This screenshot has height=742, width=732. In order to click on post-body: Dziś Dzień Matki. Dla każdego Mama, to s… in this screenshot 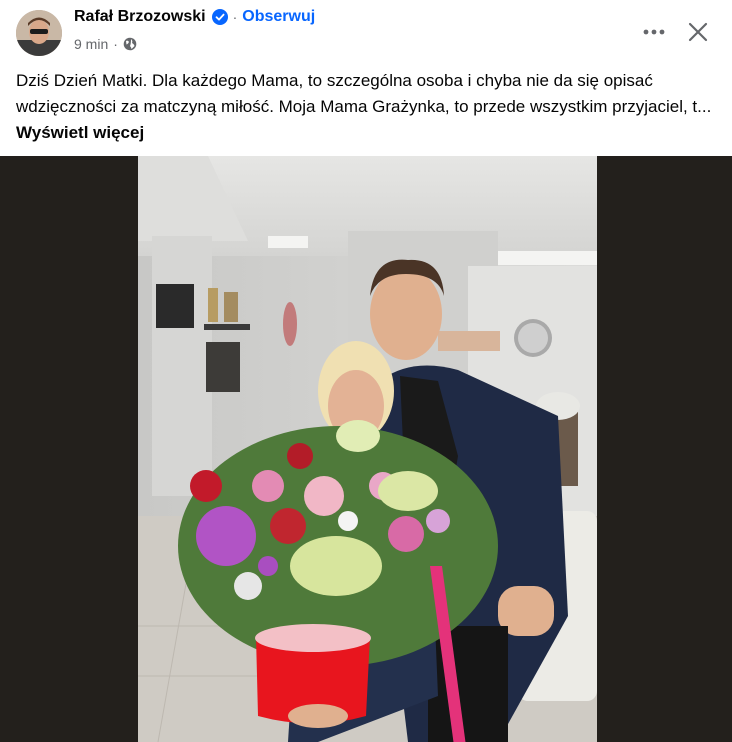, I will do `click(364, 93)`.